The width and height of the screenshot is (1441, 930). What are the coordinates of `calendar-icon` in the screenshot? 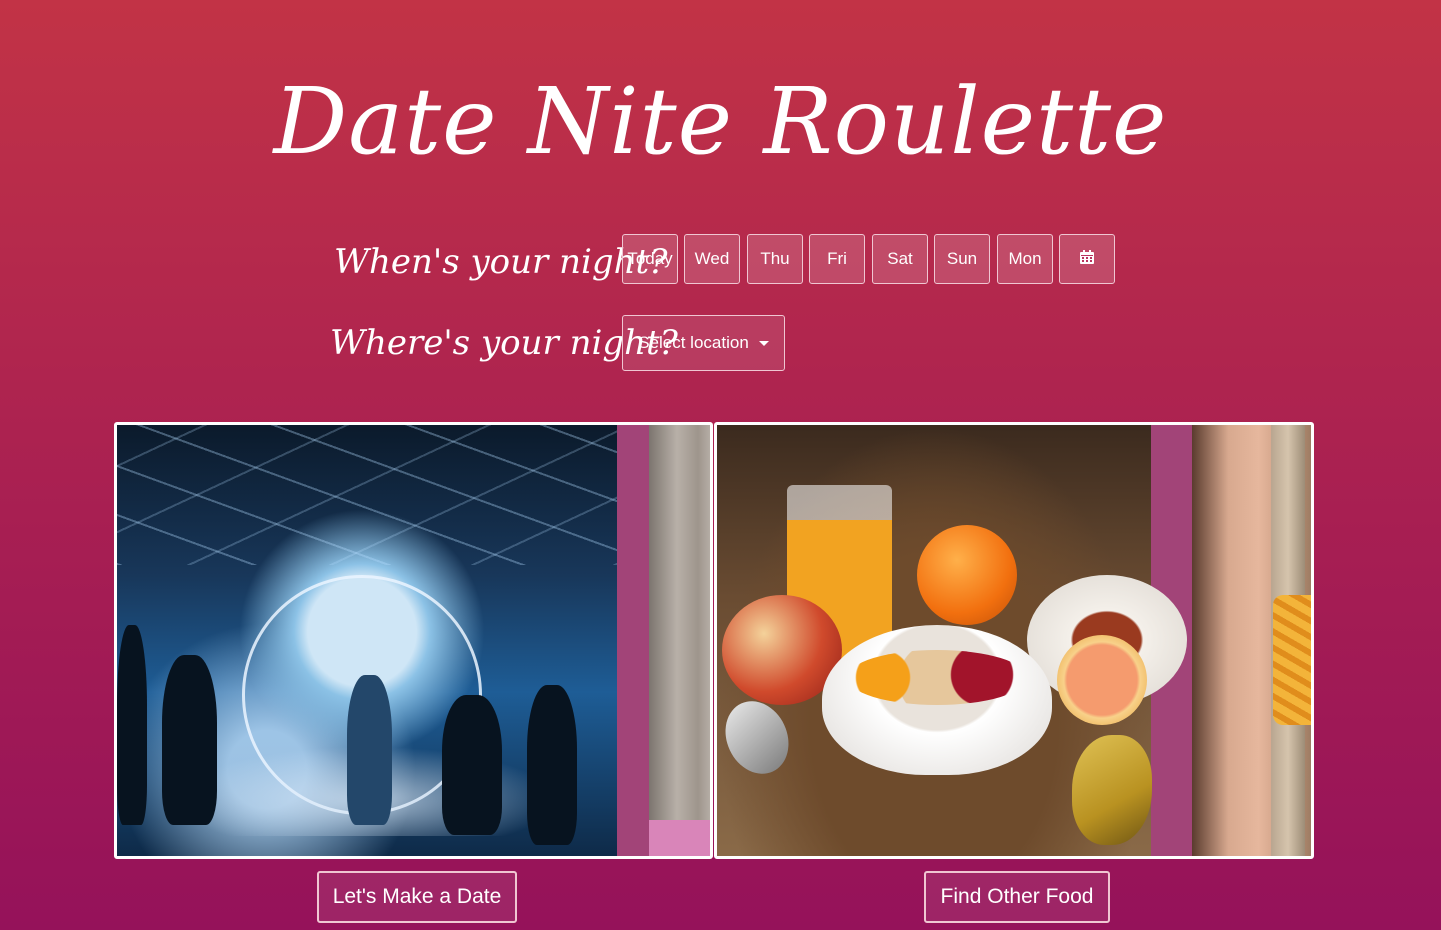 It's located at (1087, 259).